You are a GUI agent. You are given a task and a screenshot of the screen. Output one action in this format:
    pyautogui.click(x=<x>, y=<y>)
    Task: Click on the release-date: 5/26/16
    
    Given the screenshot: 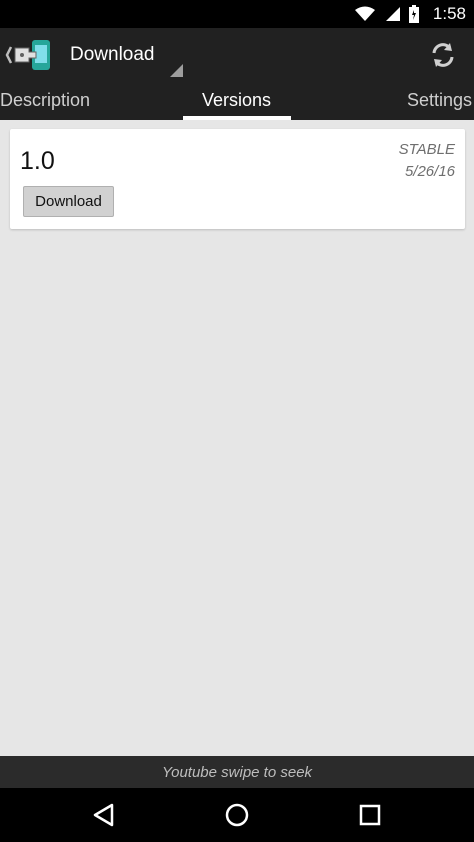 What is the action you would take?
    pyautogui.click(x=429, y=171)
    